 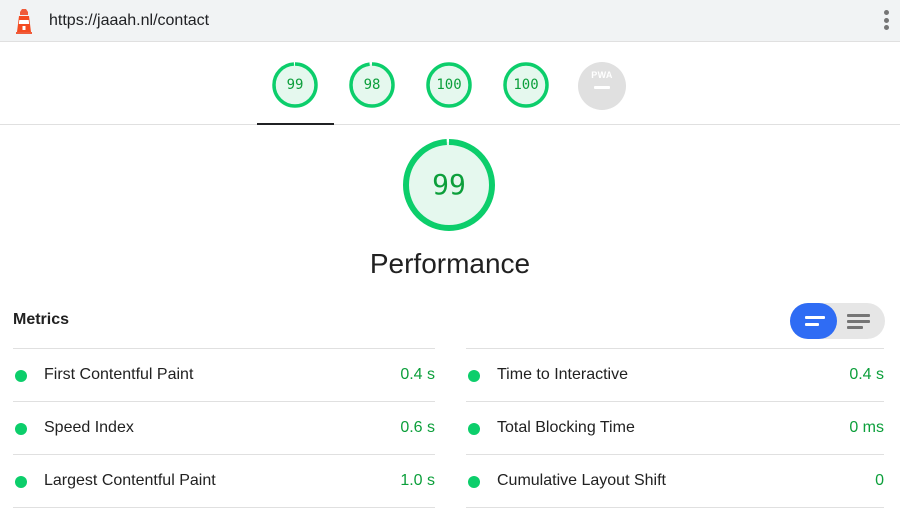 I want to click on metric-time-to-interactive: Time to Interactive 0.4 s, so click(x=675, y=374).